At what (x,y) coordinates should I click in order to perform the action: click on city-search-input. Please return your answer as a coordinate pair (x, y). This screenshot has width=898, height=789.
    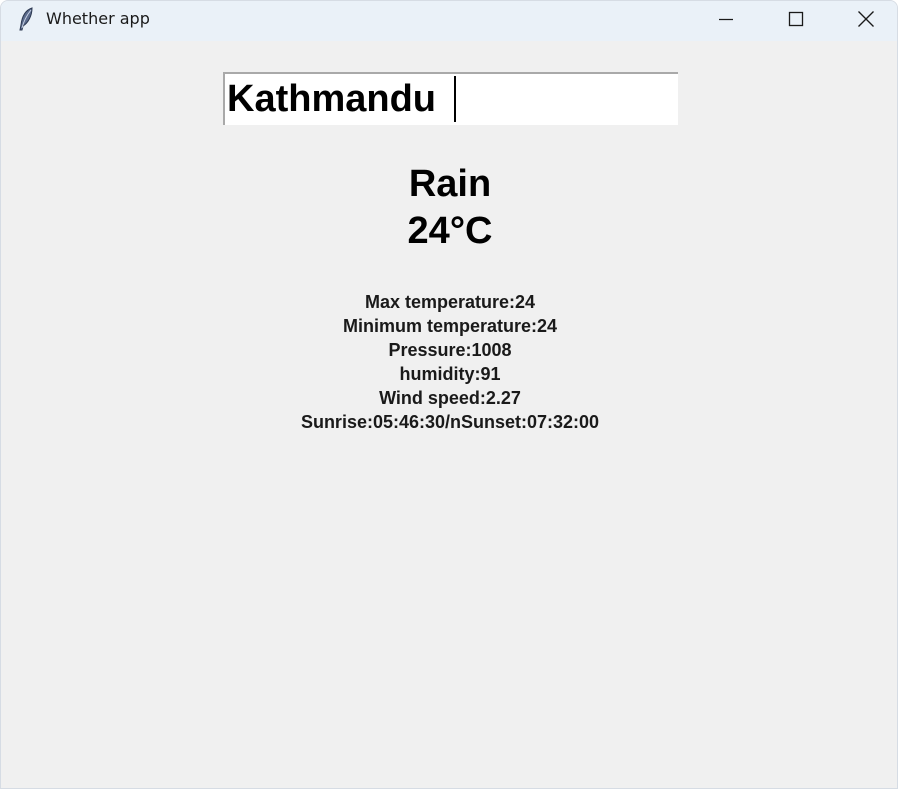
    Looking at the image, I should click on (450, 98).